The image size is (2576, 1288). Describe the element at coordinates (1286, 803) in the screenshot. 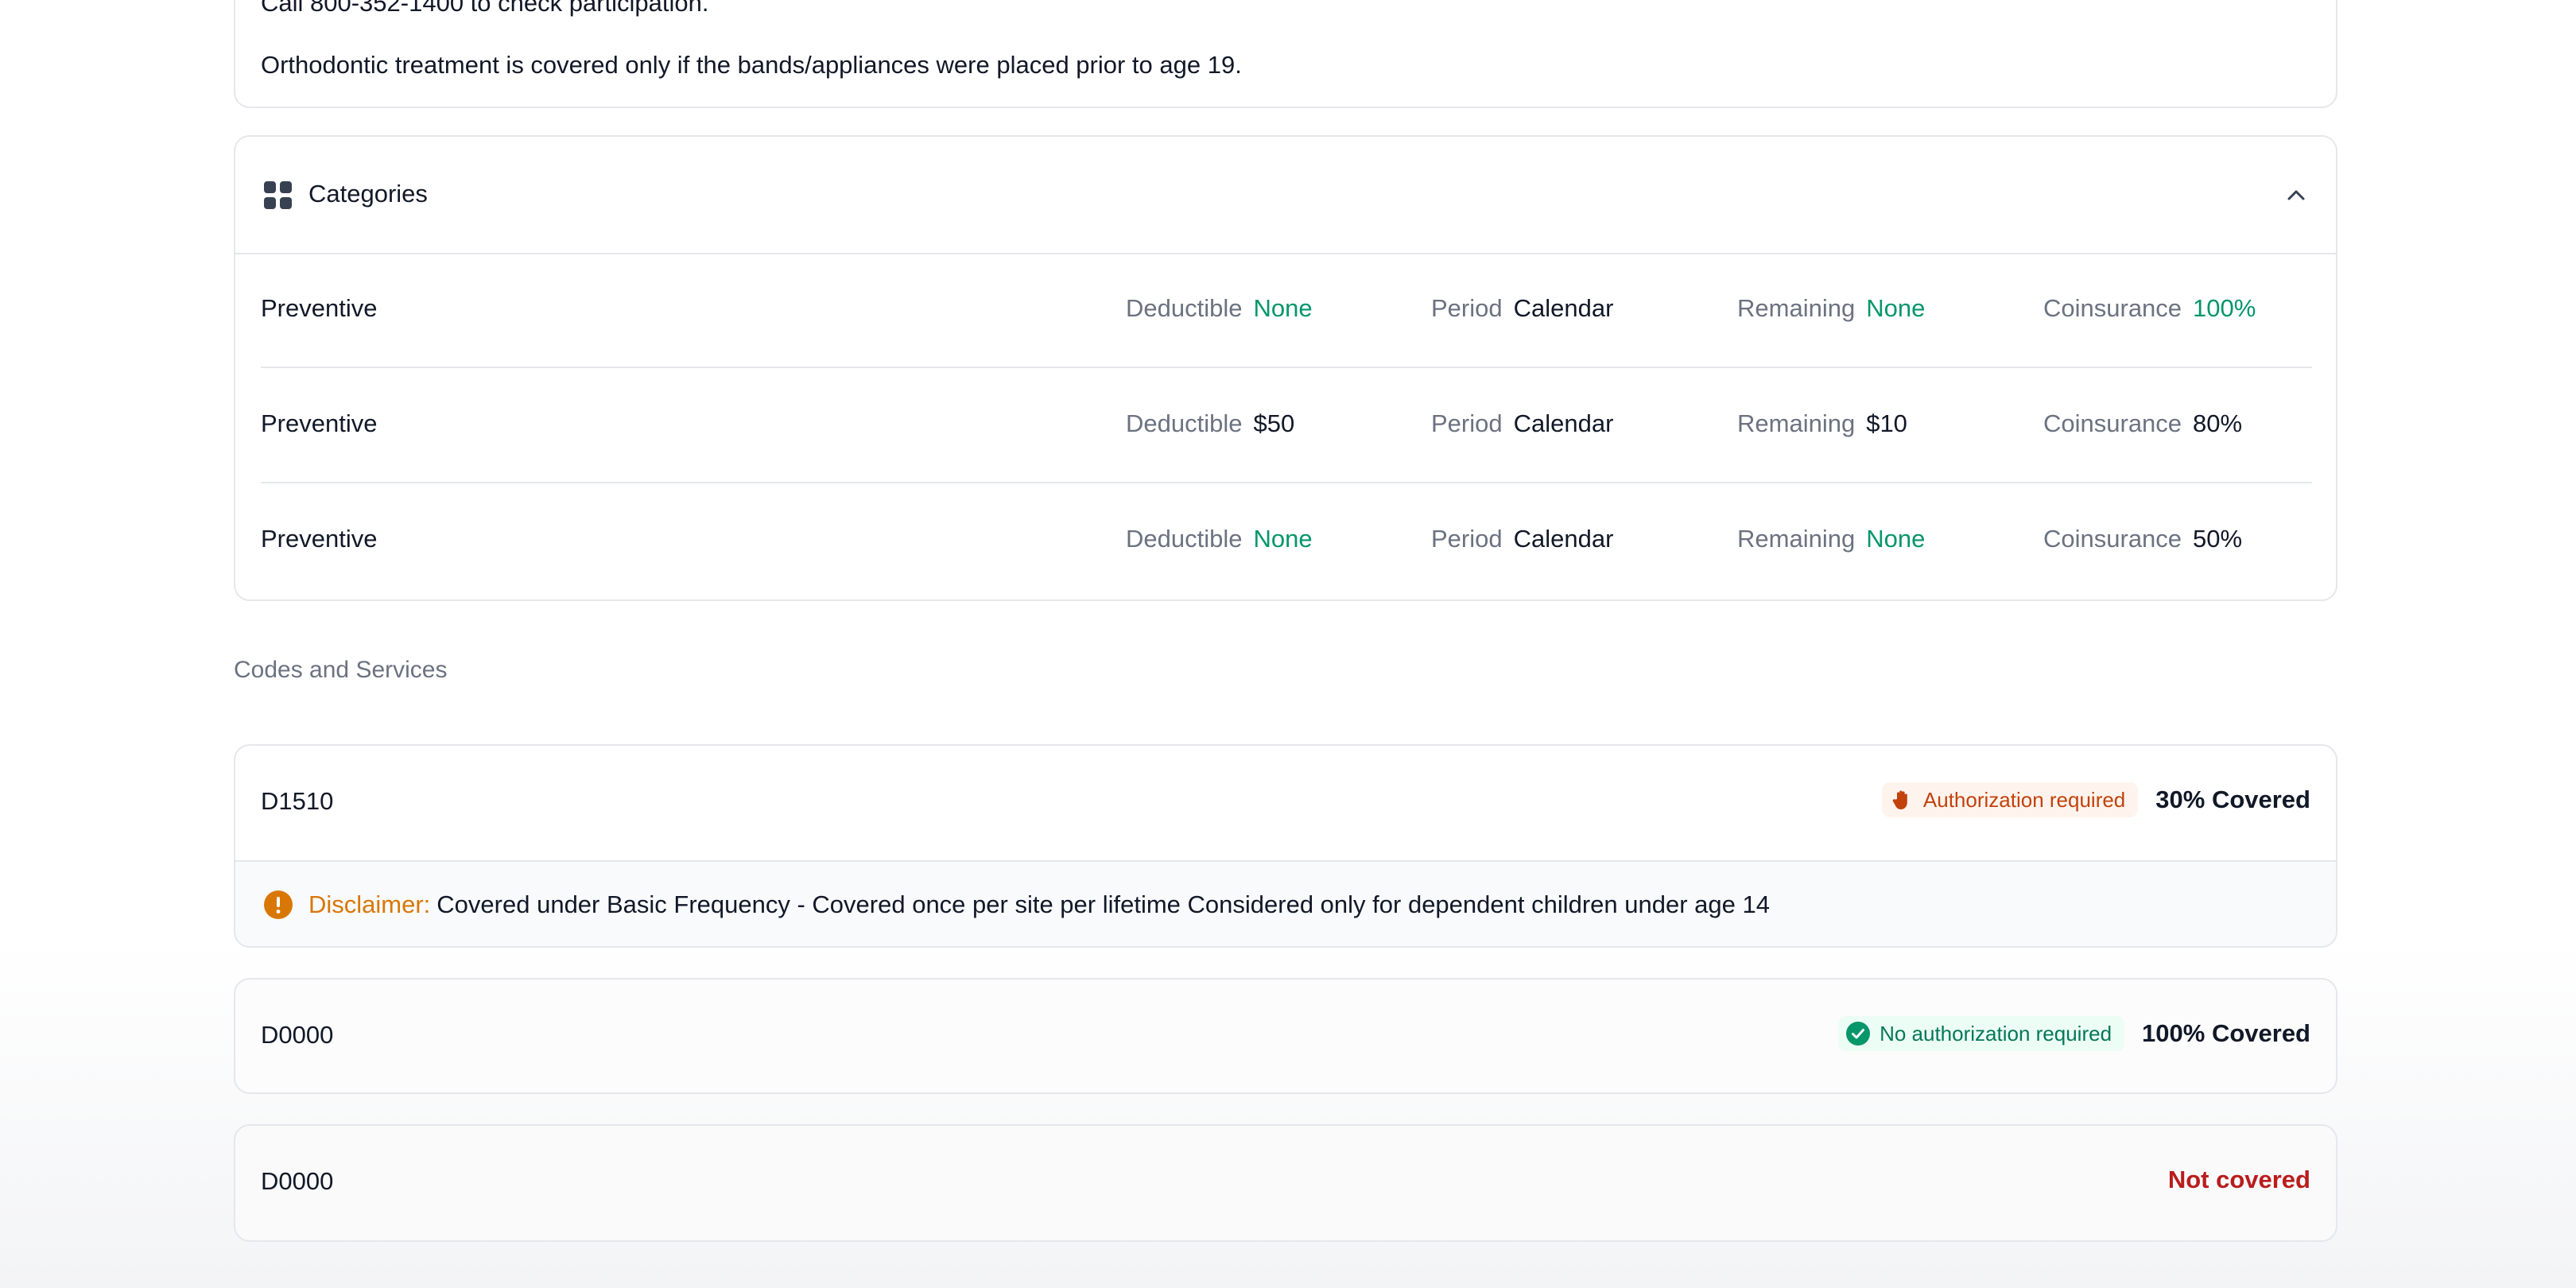

I see `code-row: D1510 Authorization required 30% Covered` at that location.